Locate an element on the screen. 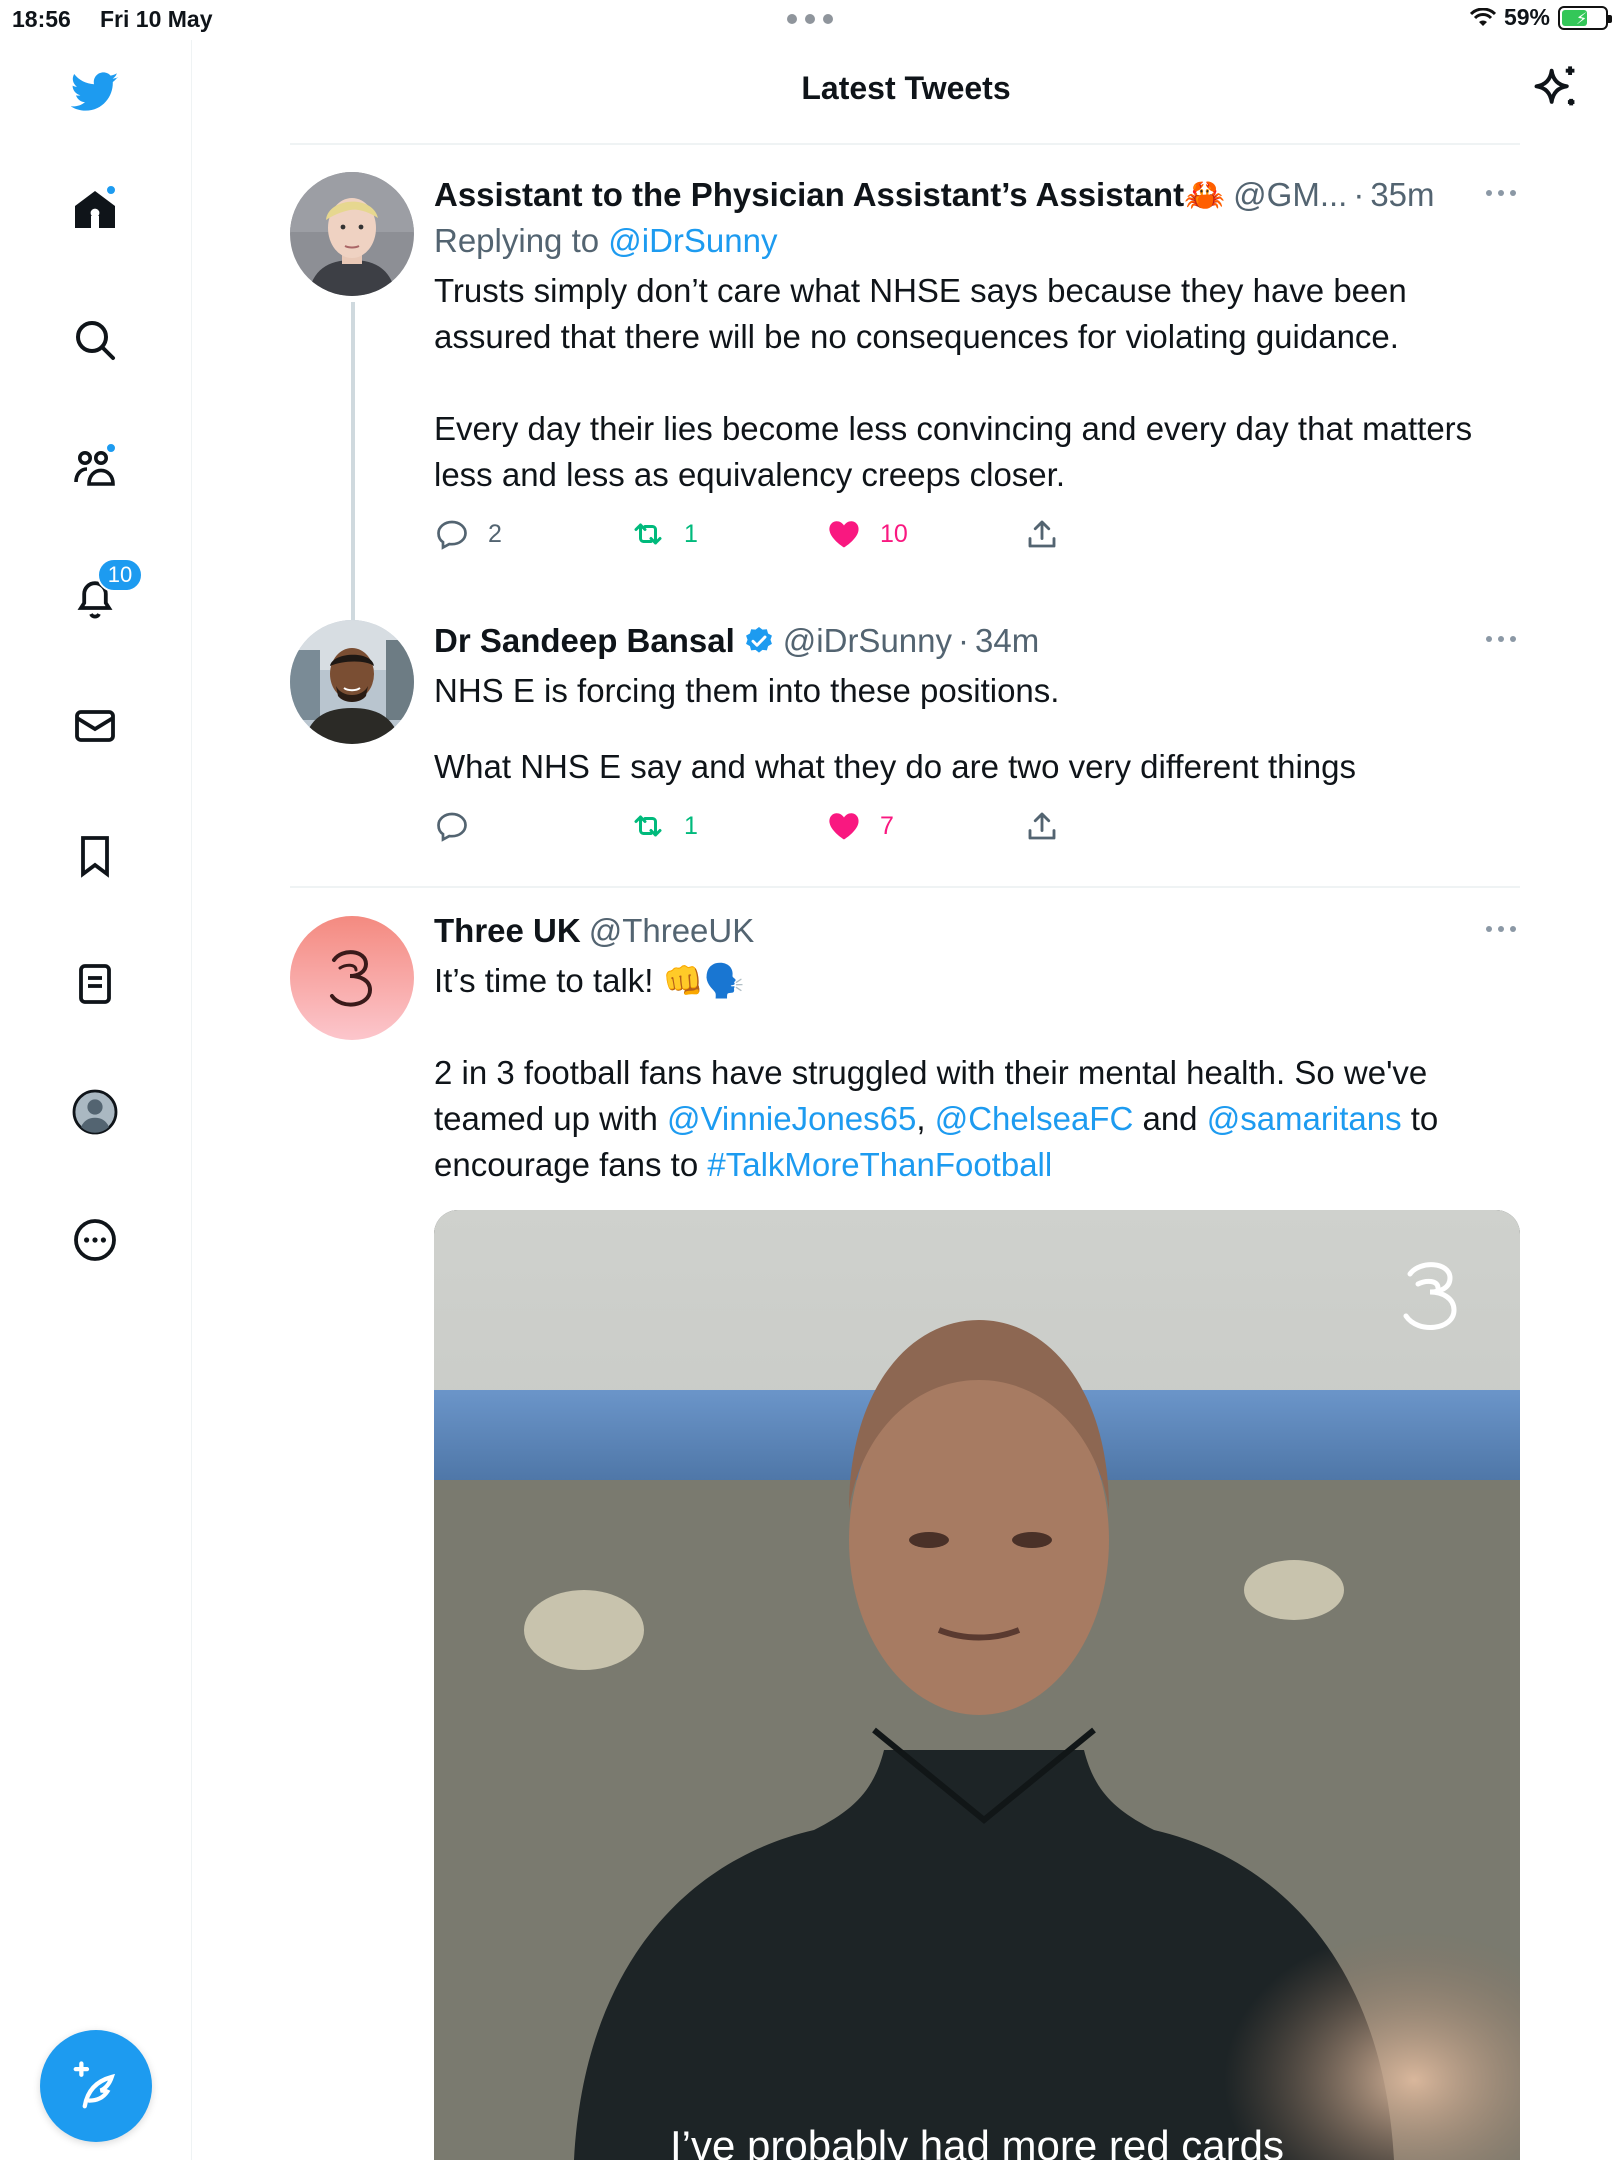 Image resolution: width=1620 pixels, height=2160 pixels. sidebar-item-lists is located at coordinates (95, 984).